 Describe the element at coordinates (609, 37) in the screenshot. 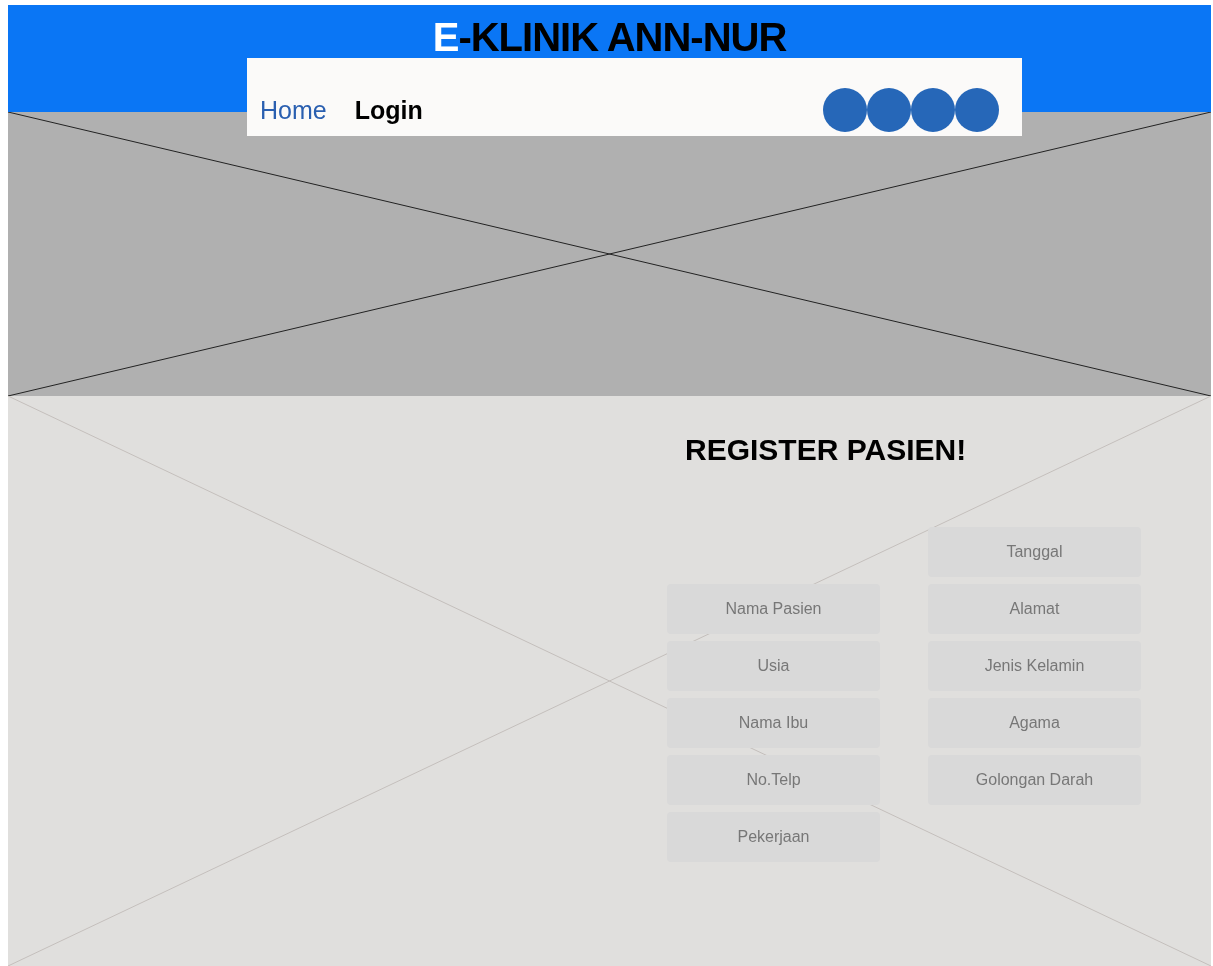

I see `site-title: E-KLINIK ANN-NUR` at that location.